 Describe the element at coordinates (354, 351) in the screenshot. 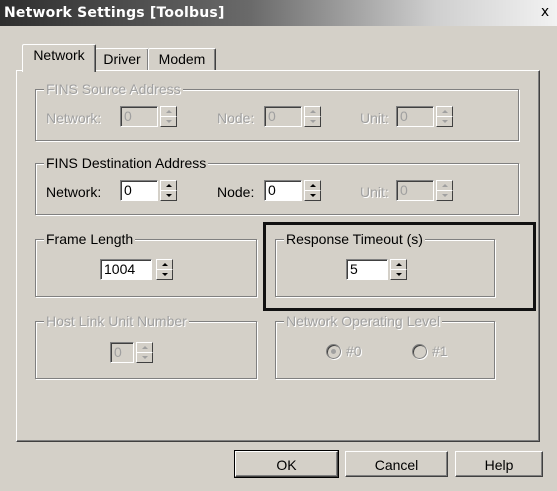

I see `radio-level-0-label: #0` at that location.